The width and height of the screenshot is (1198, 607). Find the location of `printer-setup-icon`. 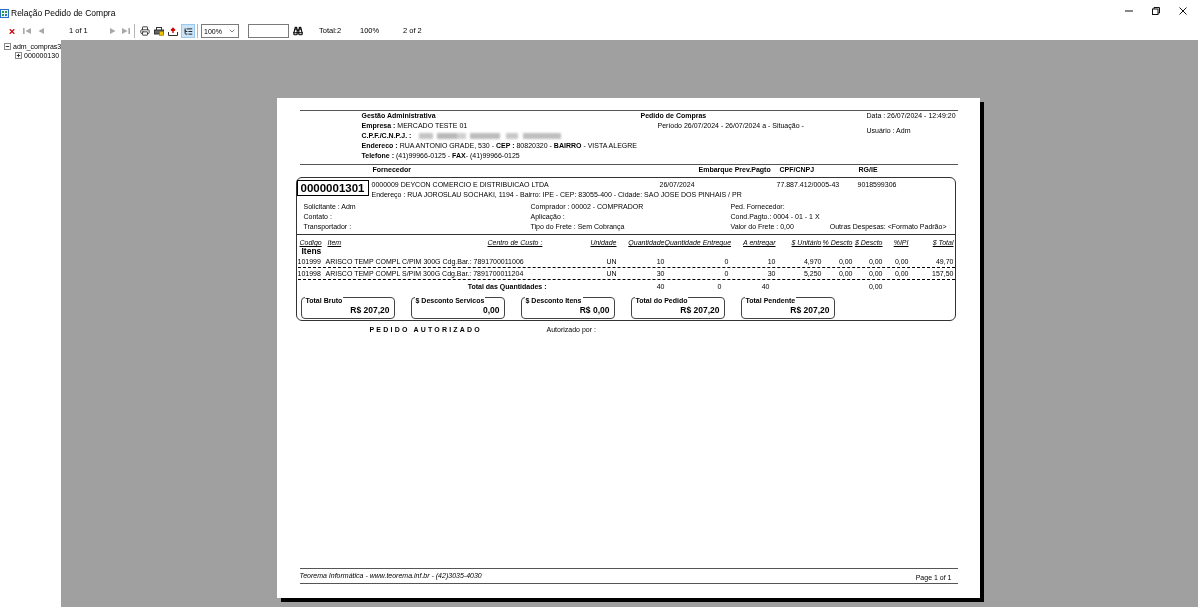

printer-setup-icon is located at coordinates (159, 31).